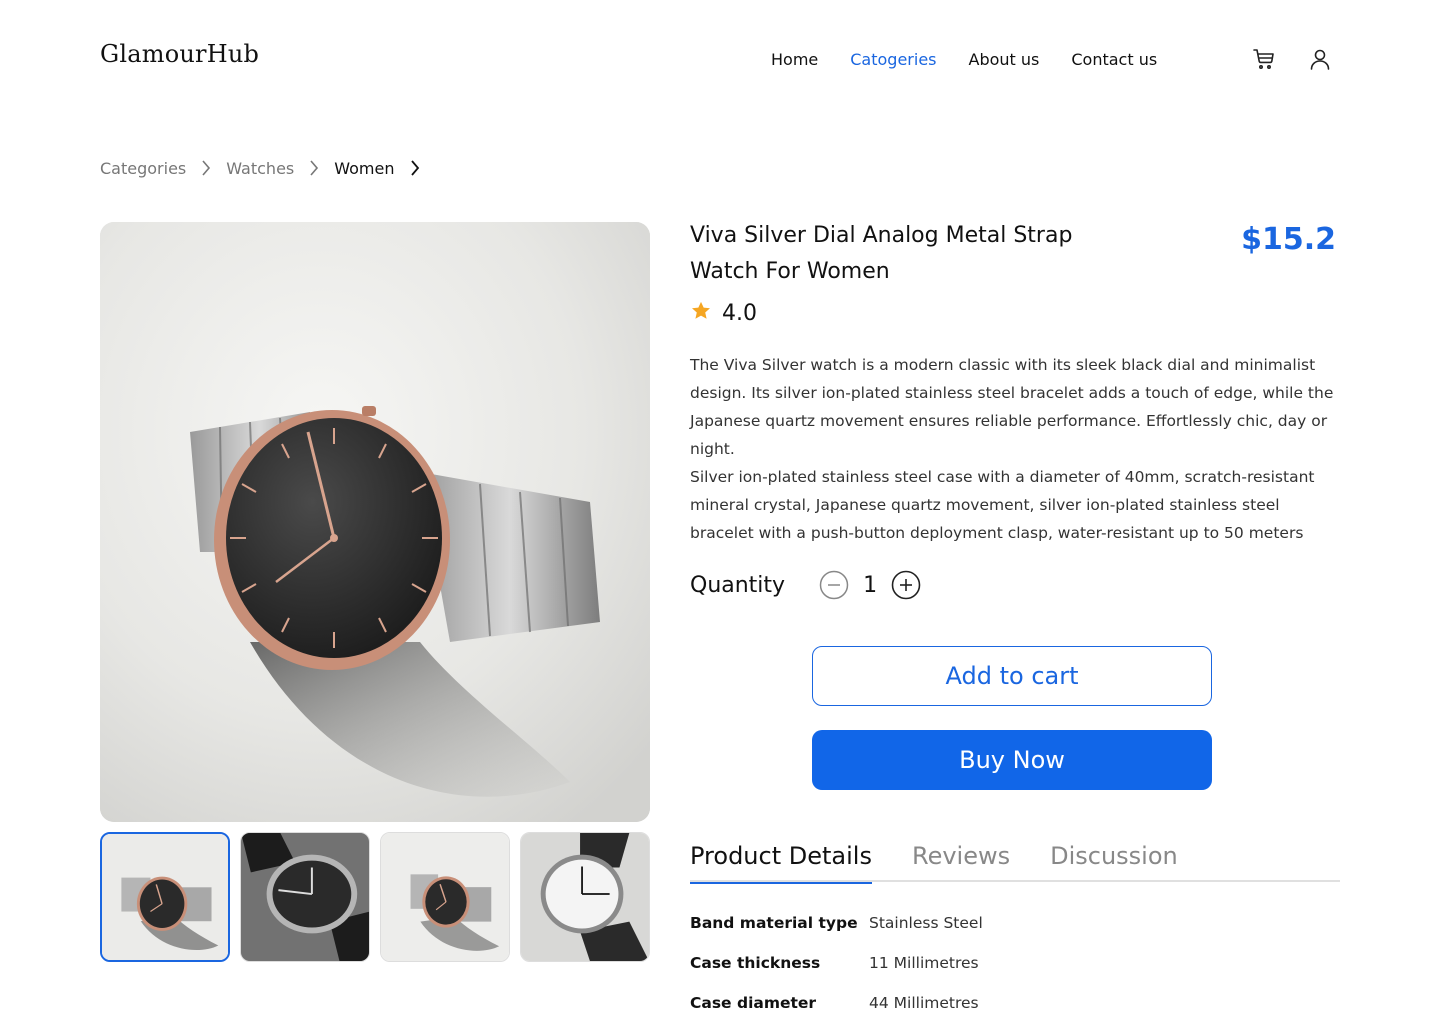 The image size is (1440, 1024). Describe the element at coordinates (375, 897) in the screenshot. I see `thumbnail-strip` at that location.